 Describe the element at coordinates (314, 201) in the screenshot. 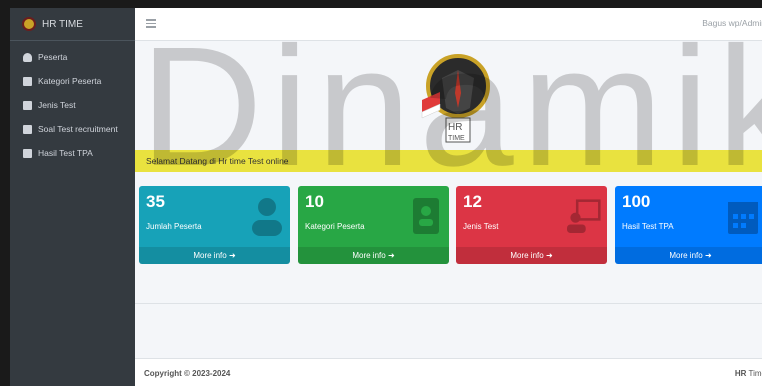

I see `card-value: 10` at that location.